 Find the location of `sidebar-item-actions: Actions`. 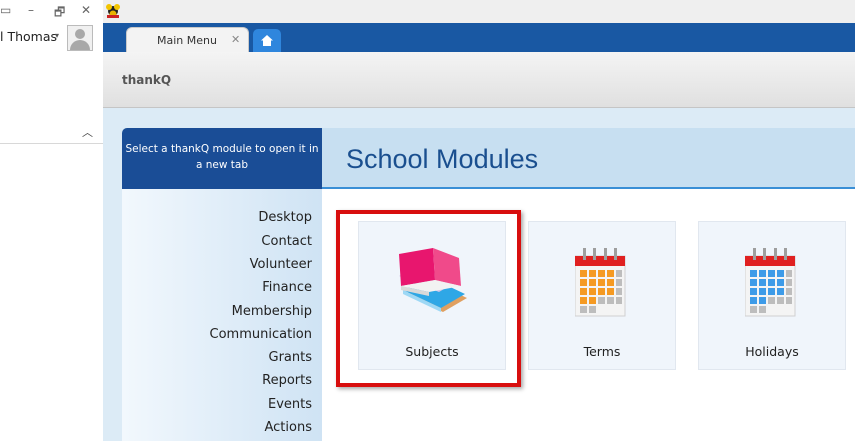

sidebar-item-actions: Actions is located at coordinates (289, 427).